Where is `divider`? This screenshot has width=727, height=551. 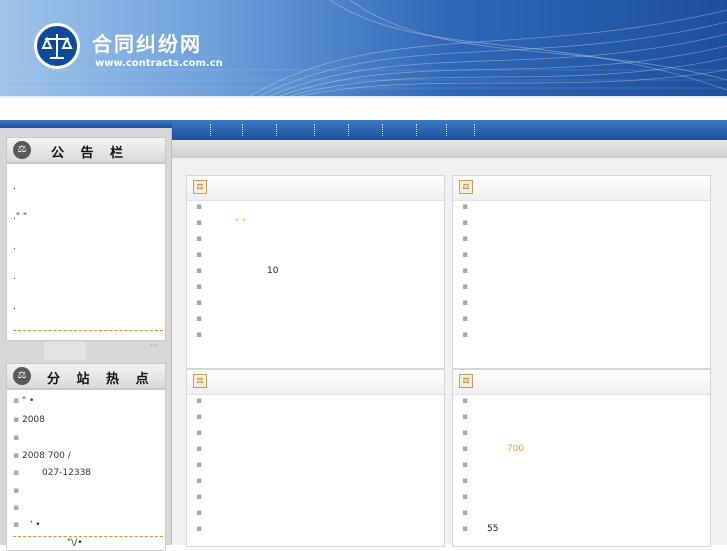
divider is located at coordinates (363, 97).